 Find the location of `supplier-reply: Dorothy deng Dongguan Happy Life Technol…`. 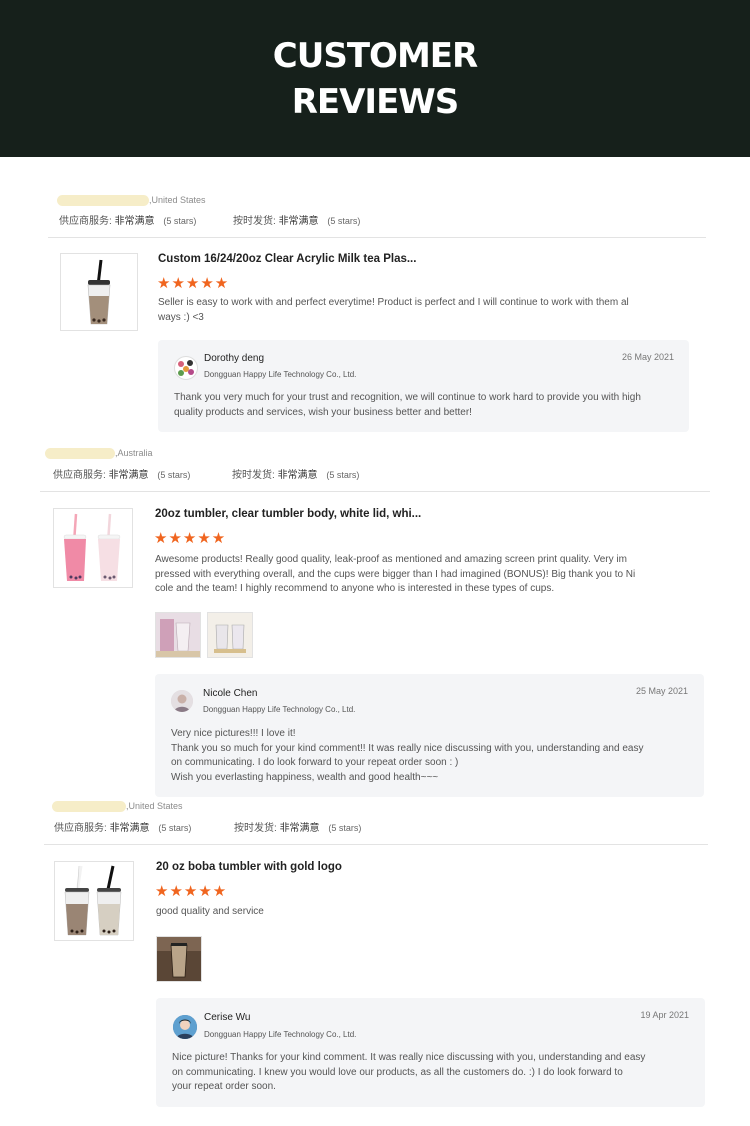

supplier-reply: Dorothy deng Dongguan Happy Life Technol… is located at coordinates (423, 386).